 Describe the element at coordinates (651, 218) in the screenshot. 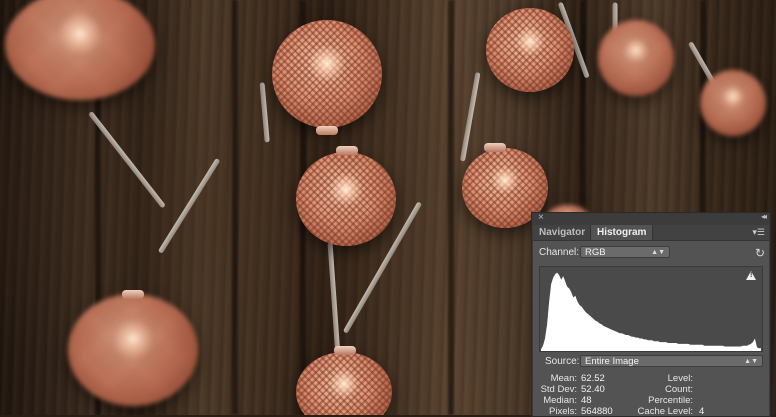

I see `panel-titlebar: × ◂◂` at that location.